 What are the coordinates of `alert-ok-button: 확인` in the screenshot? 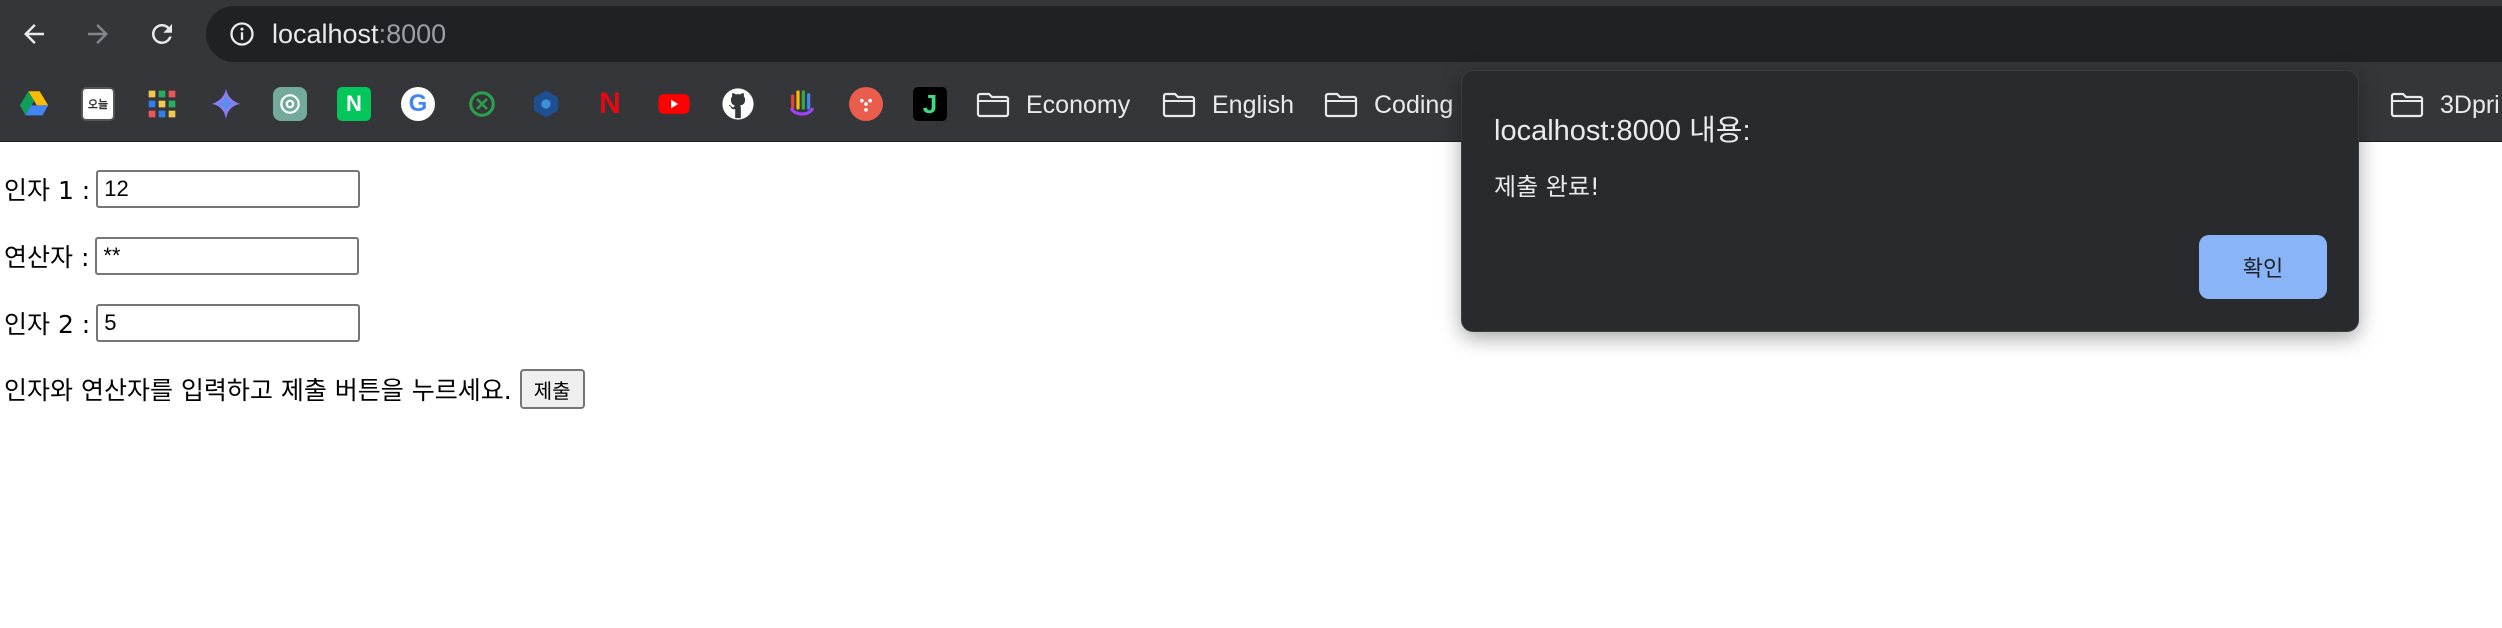 It's located at (2263, 267).